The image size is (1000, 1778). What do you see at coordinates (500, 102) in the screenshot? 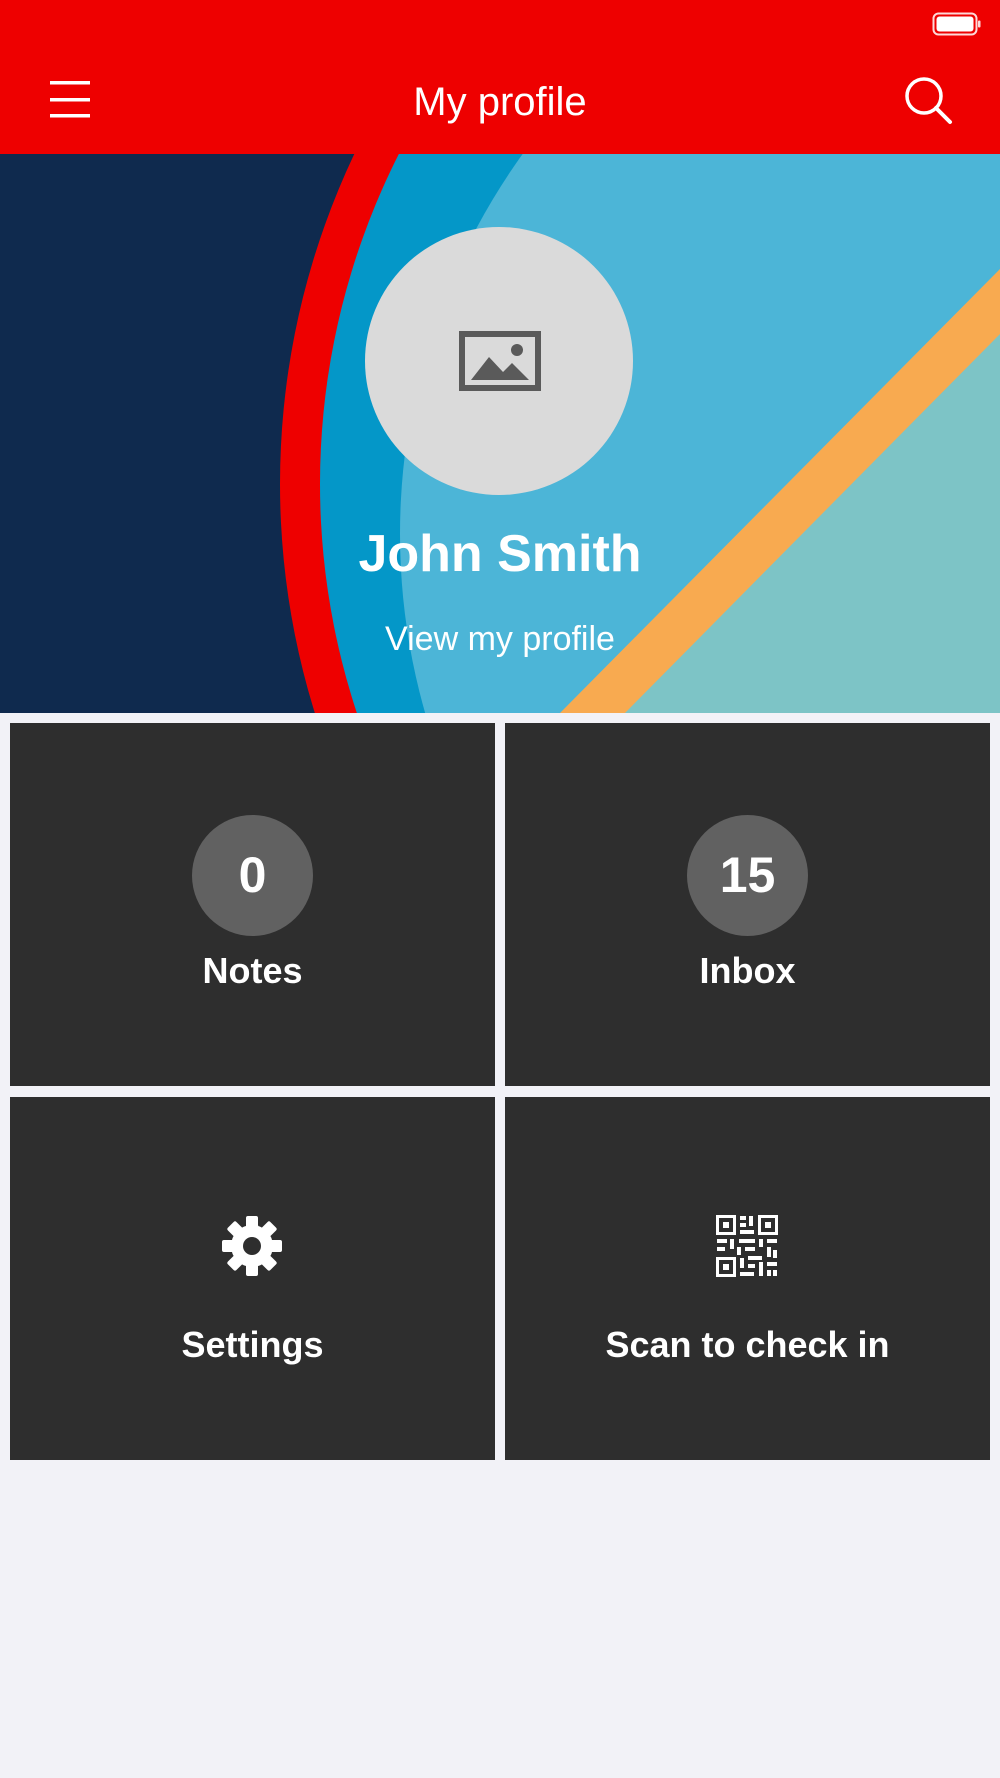
I see `page-title: My profile` at bounding box center [500, 102].